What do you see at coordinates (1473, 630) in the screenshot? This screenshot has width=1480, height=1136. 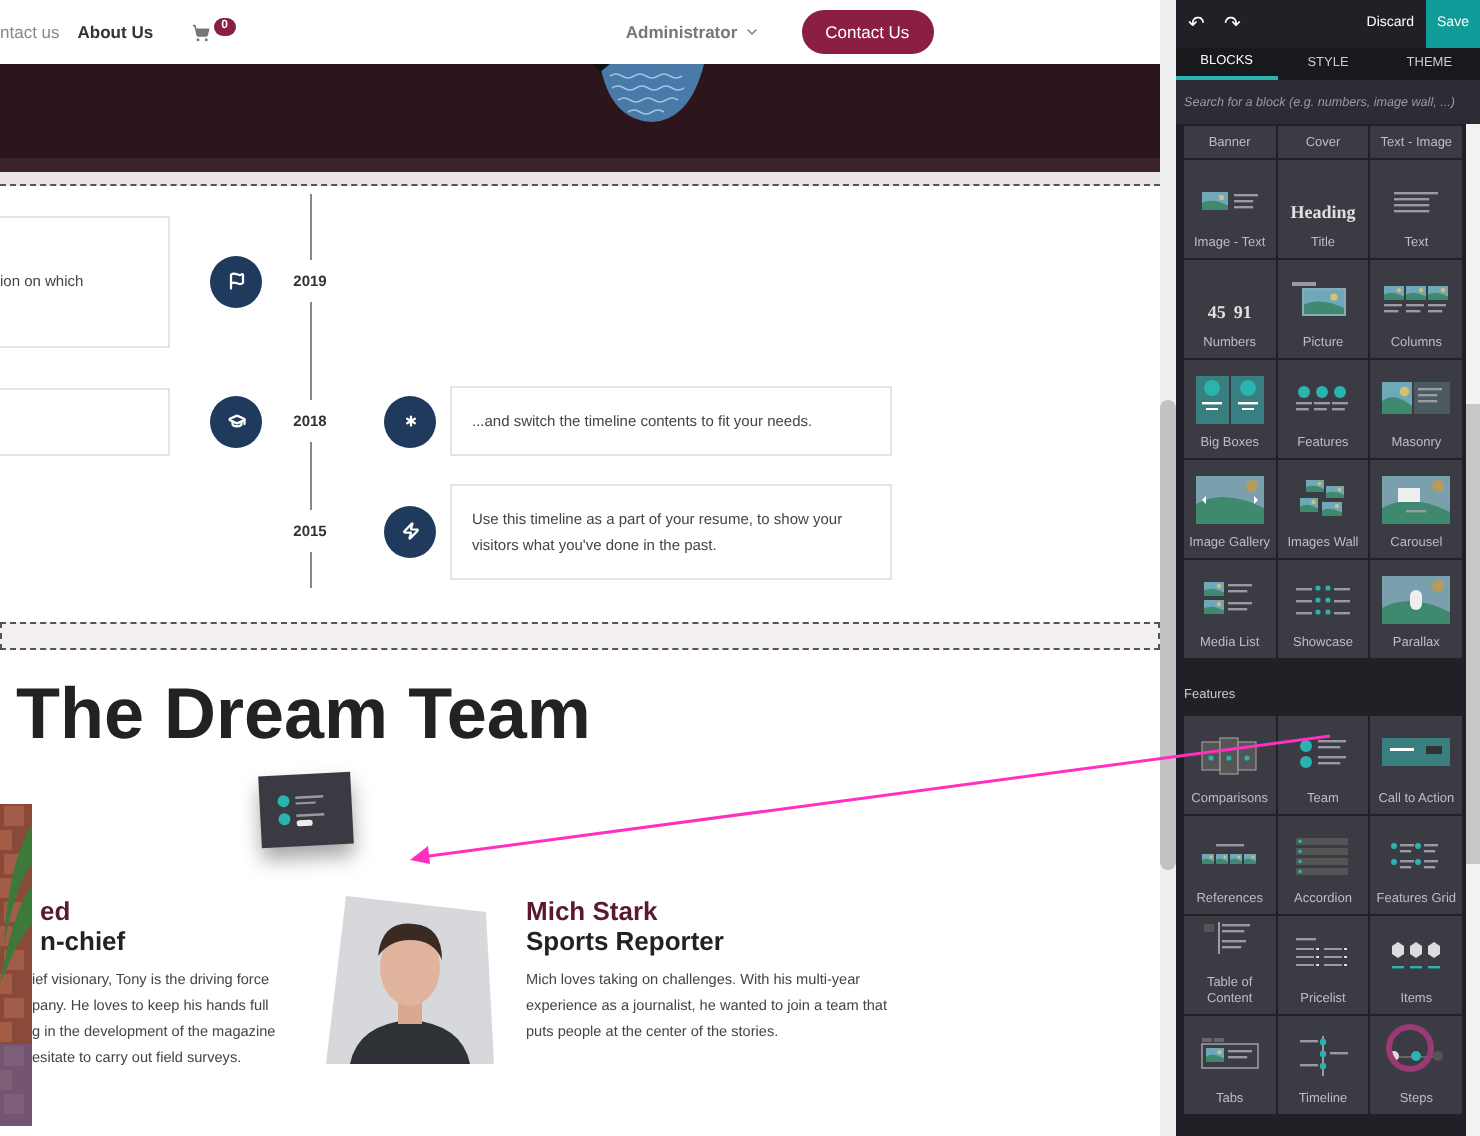 I see `panel-scrollbar` at bounding box center [1473, 630].